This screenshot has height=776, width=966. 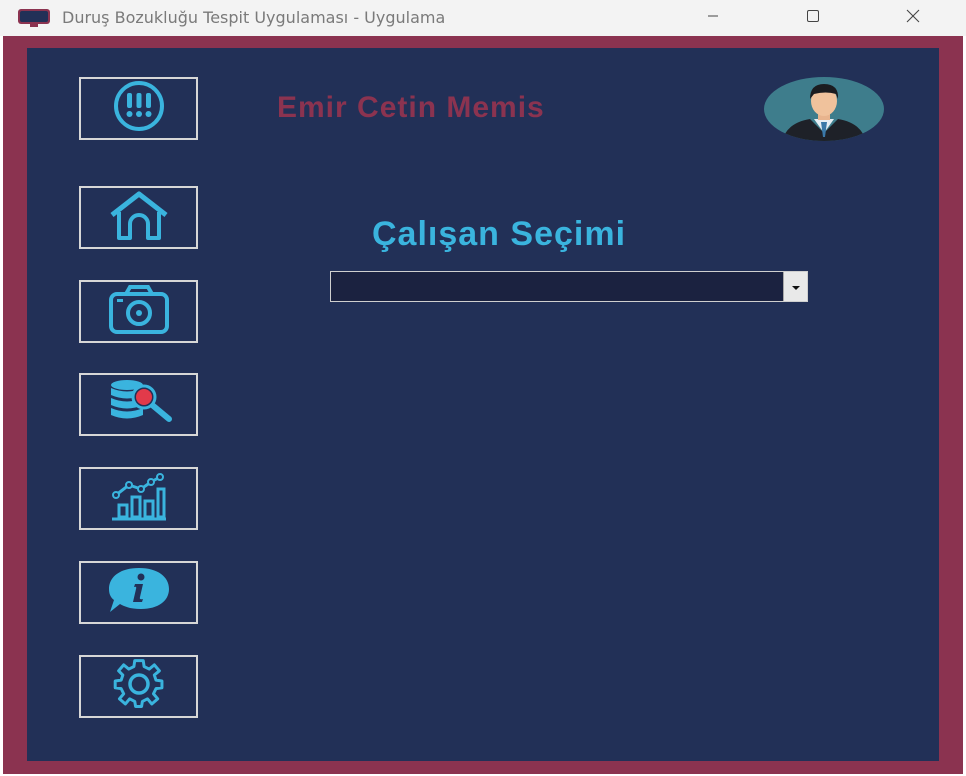 I want to click on home-icon, so click(x=139, y=217).